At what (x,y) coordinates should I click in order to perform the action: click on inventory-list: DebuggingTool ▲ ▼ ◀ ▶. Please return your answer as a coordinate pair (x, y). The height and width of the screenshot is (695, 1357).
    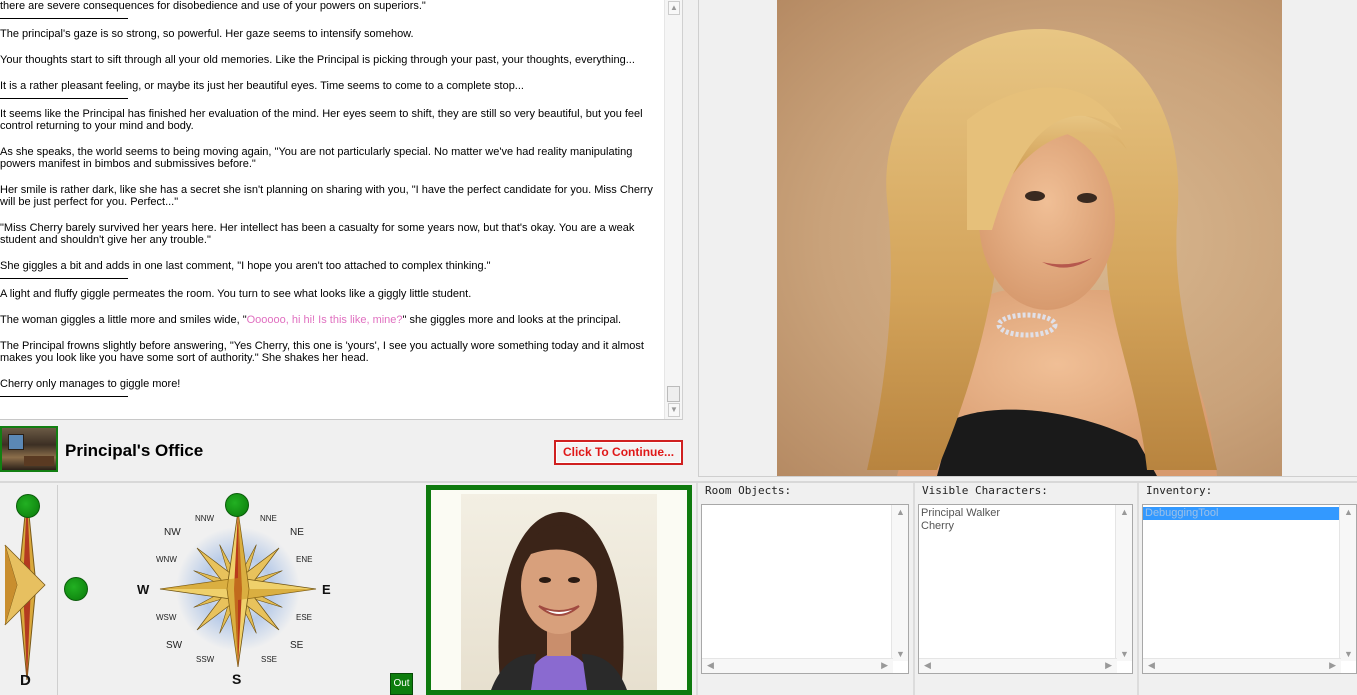
    Looking at the image, I should click on (1249, 589).